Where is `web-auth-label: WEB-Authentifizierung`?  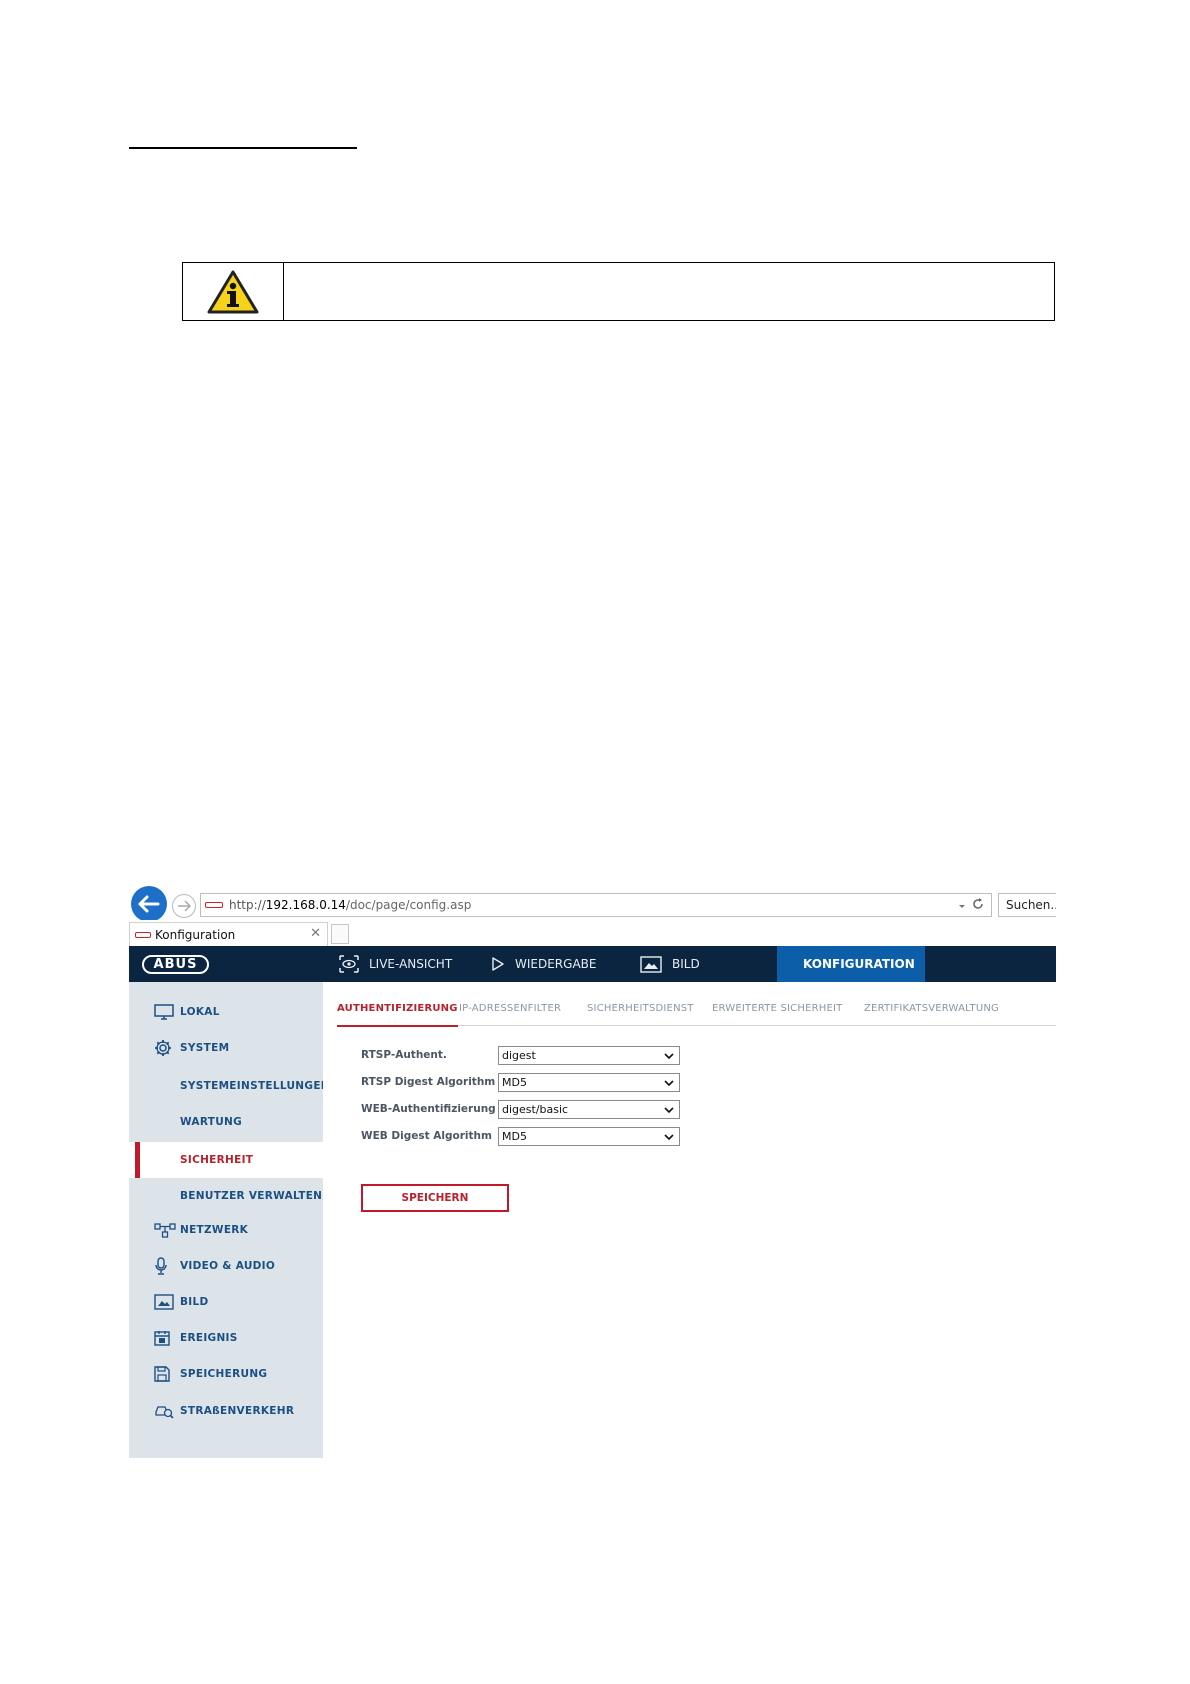 web-auth-label: WEB-Authentifizierung is located at coordinates (428, 1109).